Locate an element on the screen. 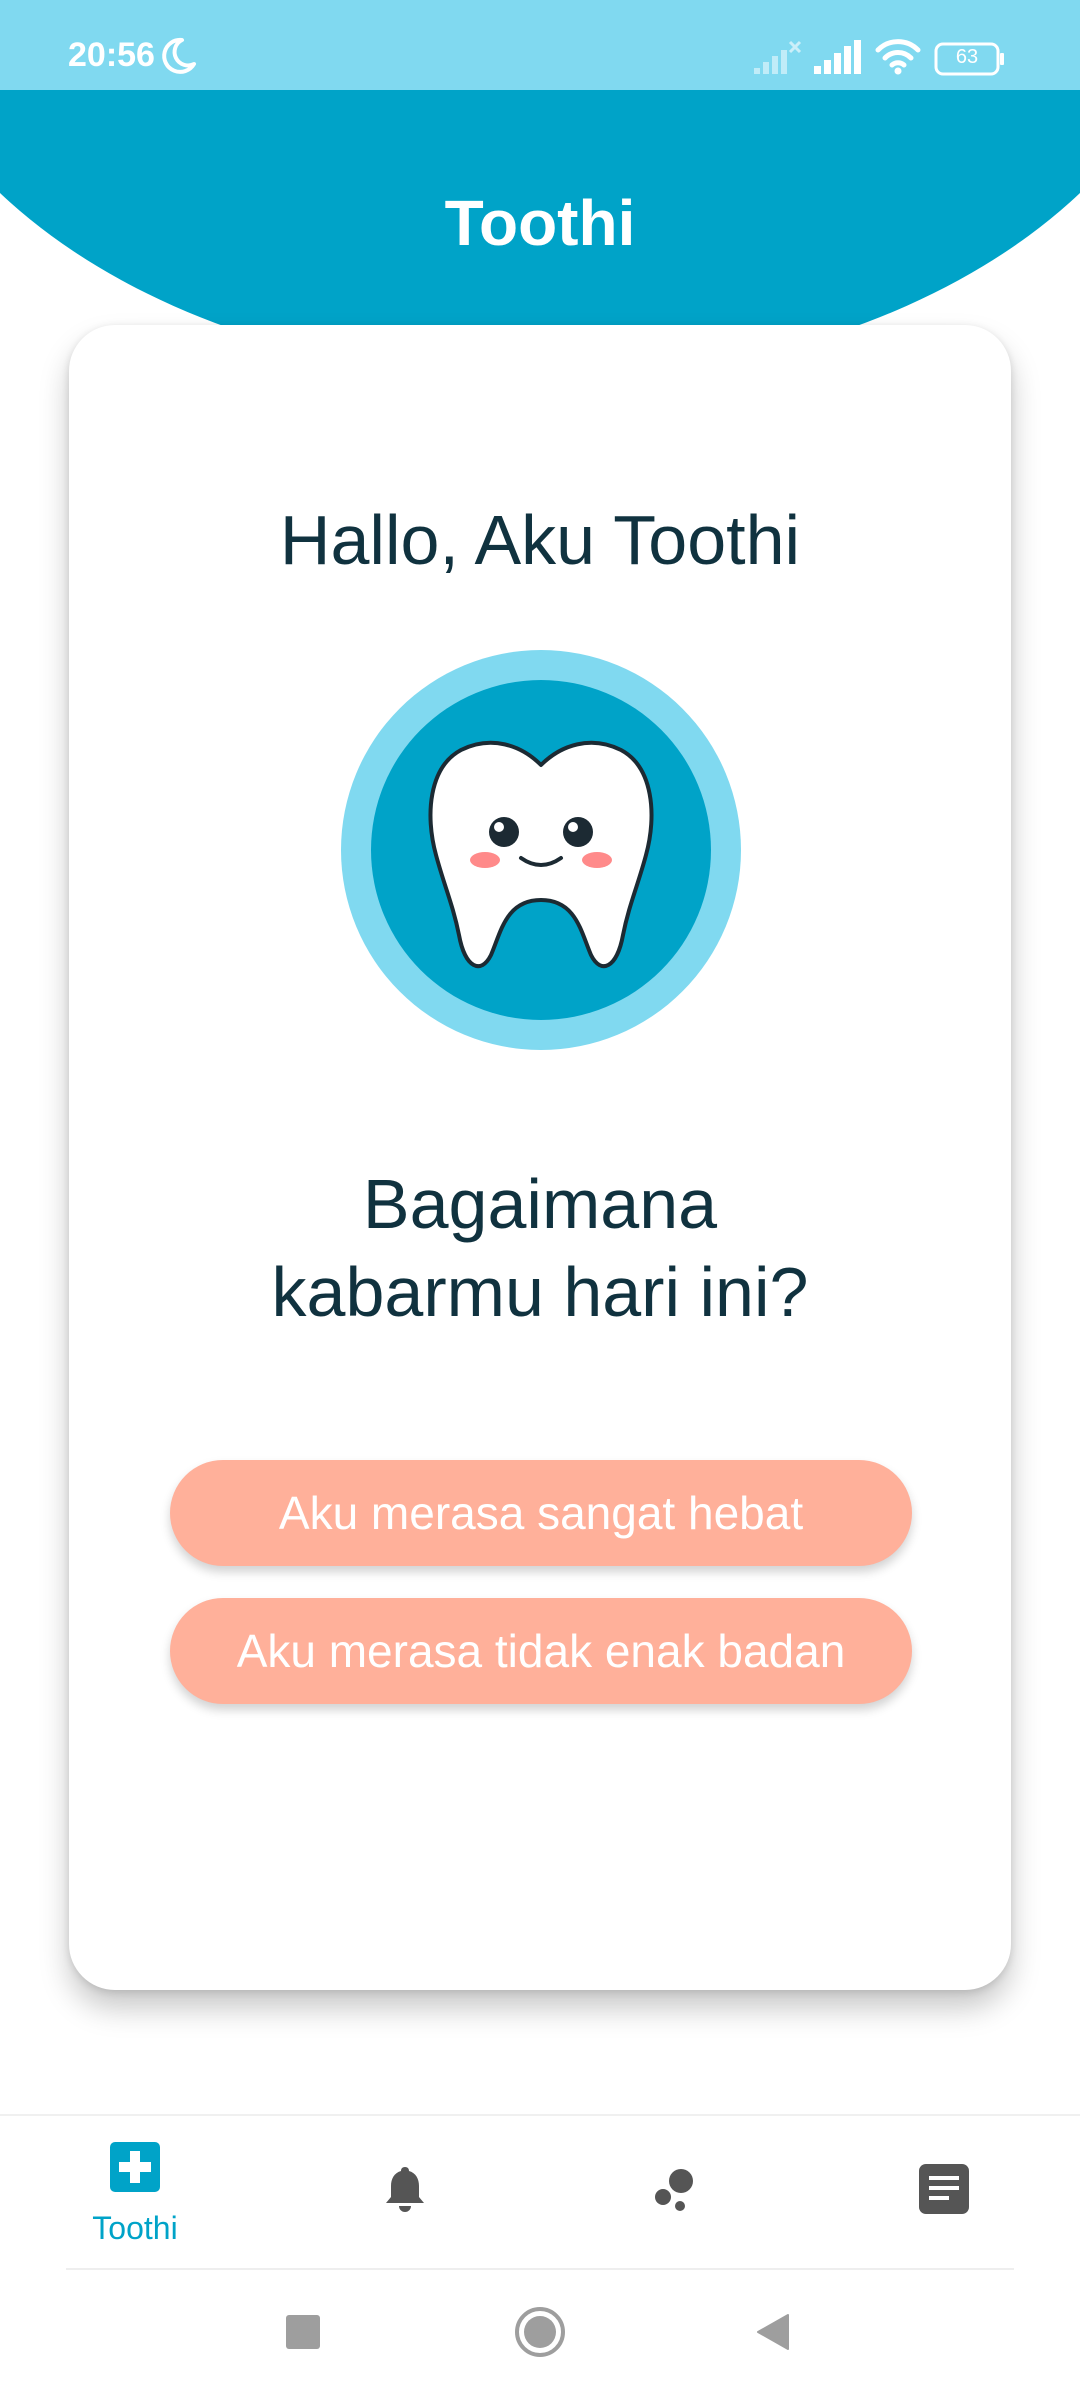  nav-item-notifications is located at coordinates (405, 2194).